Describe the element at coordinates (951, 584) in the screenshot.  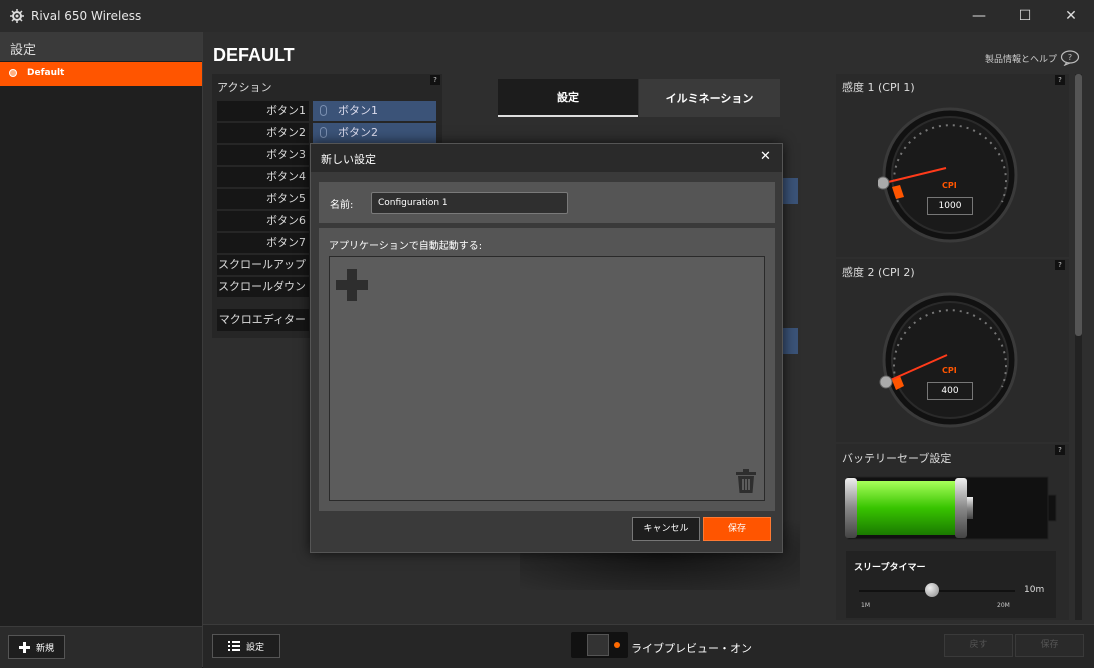
I see `sleep-timer: スリープタイマー 10m 1M 20M` at that location.